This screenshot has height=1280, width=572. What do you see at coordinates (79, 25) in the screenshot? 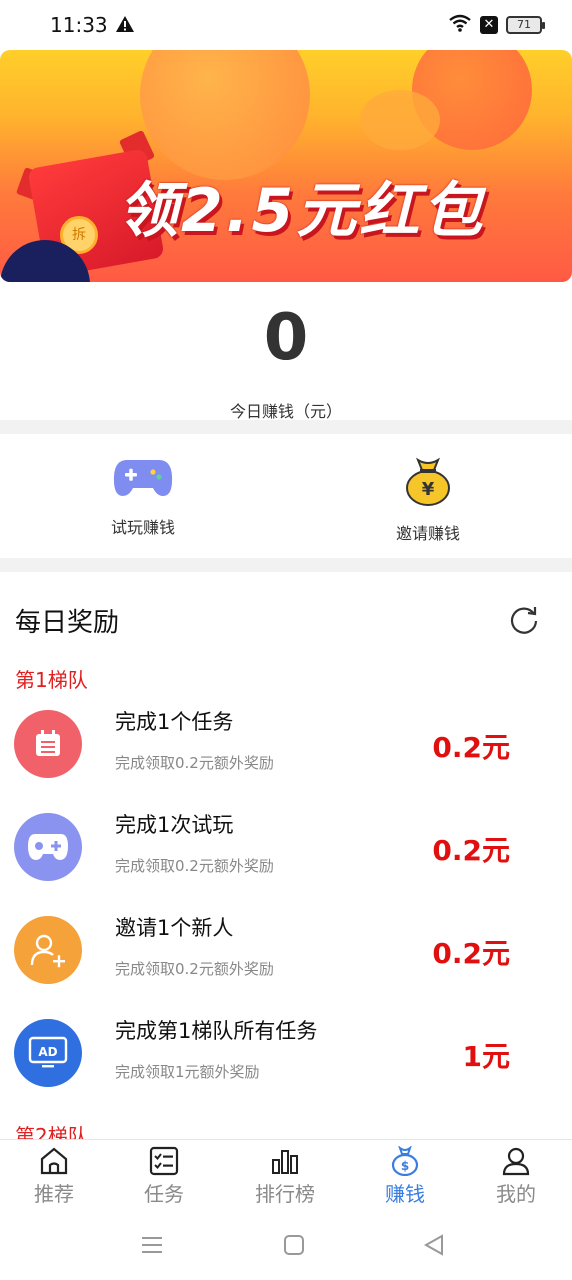
I see `status-time: 11:33` at bounding box center [79, 25].